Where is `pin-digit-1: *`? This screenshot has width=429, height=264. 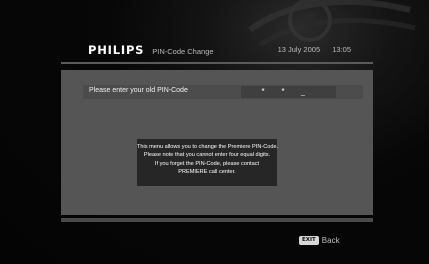
pin-digit-1: * is located at coordinates (263, 91).